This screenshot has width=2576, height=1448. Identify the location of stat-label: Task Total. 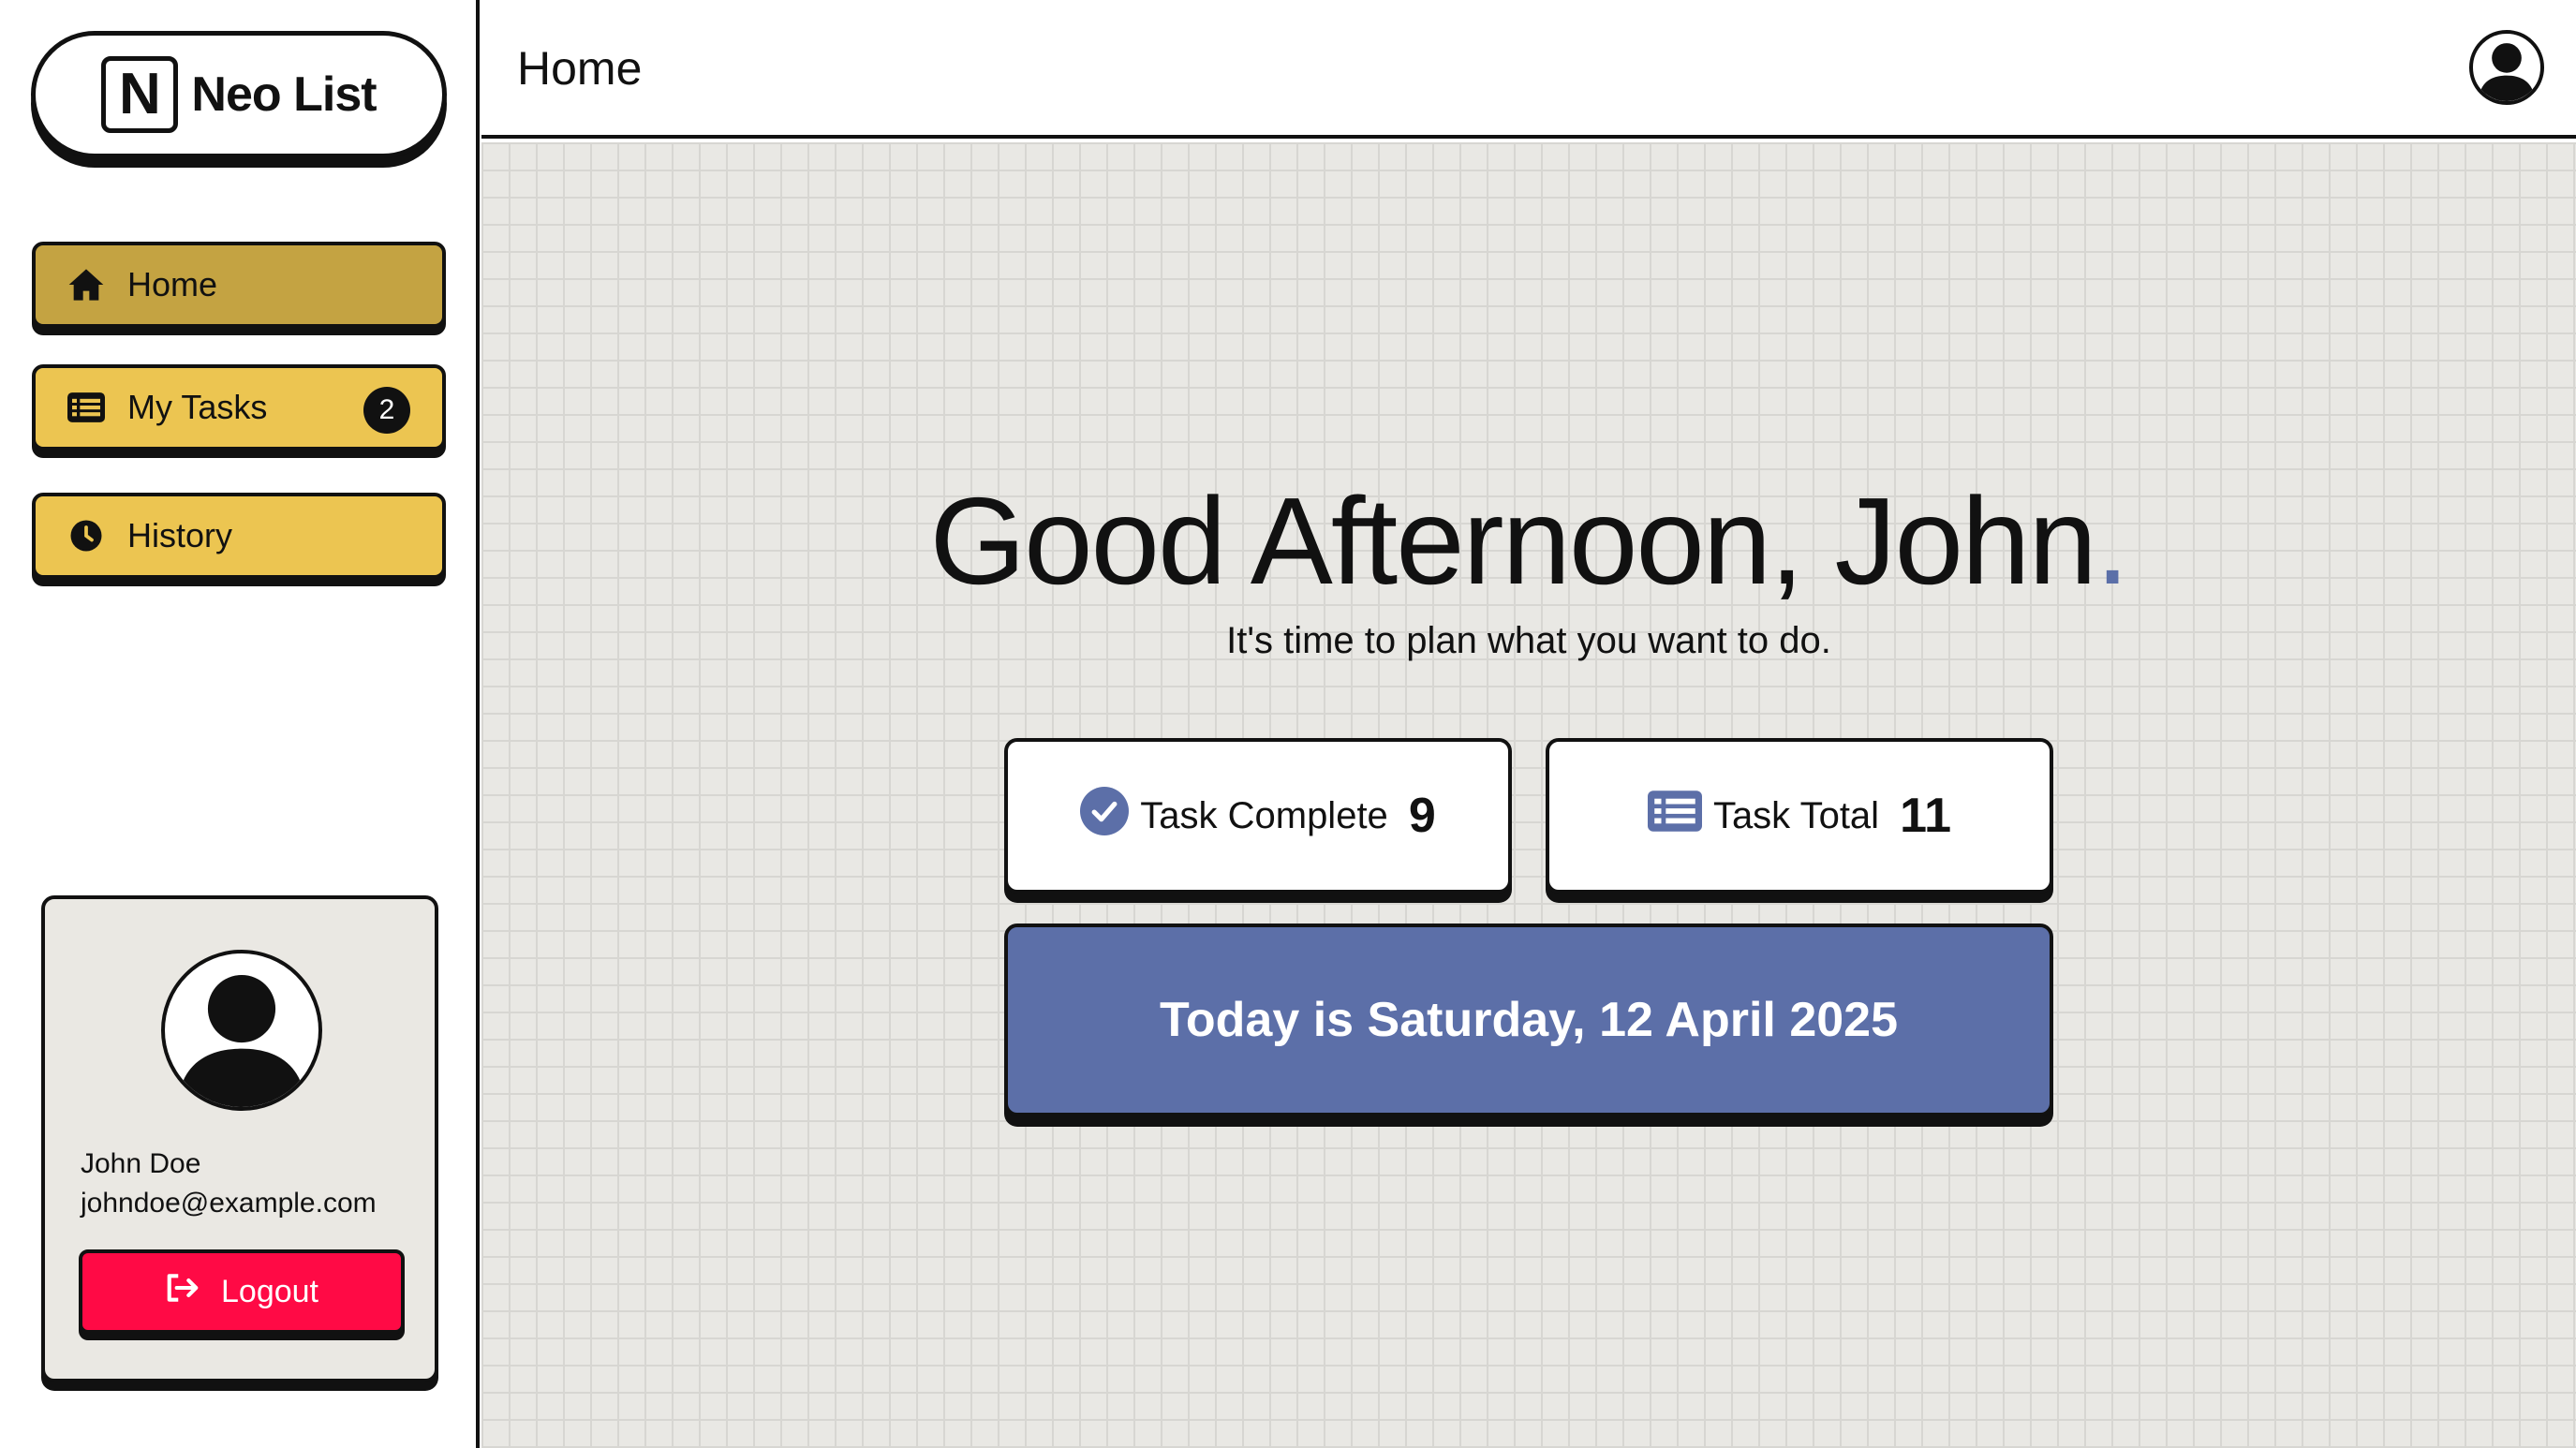
(1796, 815).